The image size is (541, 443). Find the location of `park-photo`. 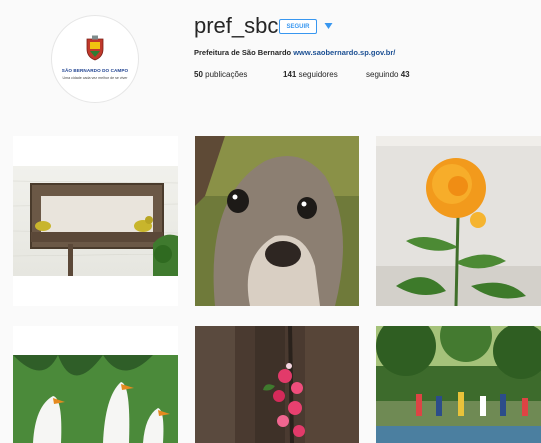

park-photo is located at coordinates (458, 384).